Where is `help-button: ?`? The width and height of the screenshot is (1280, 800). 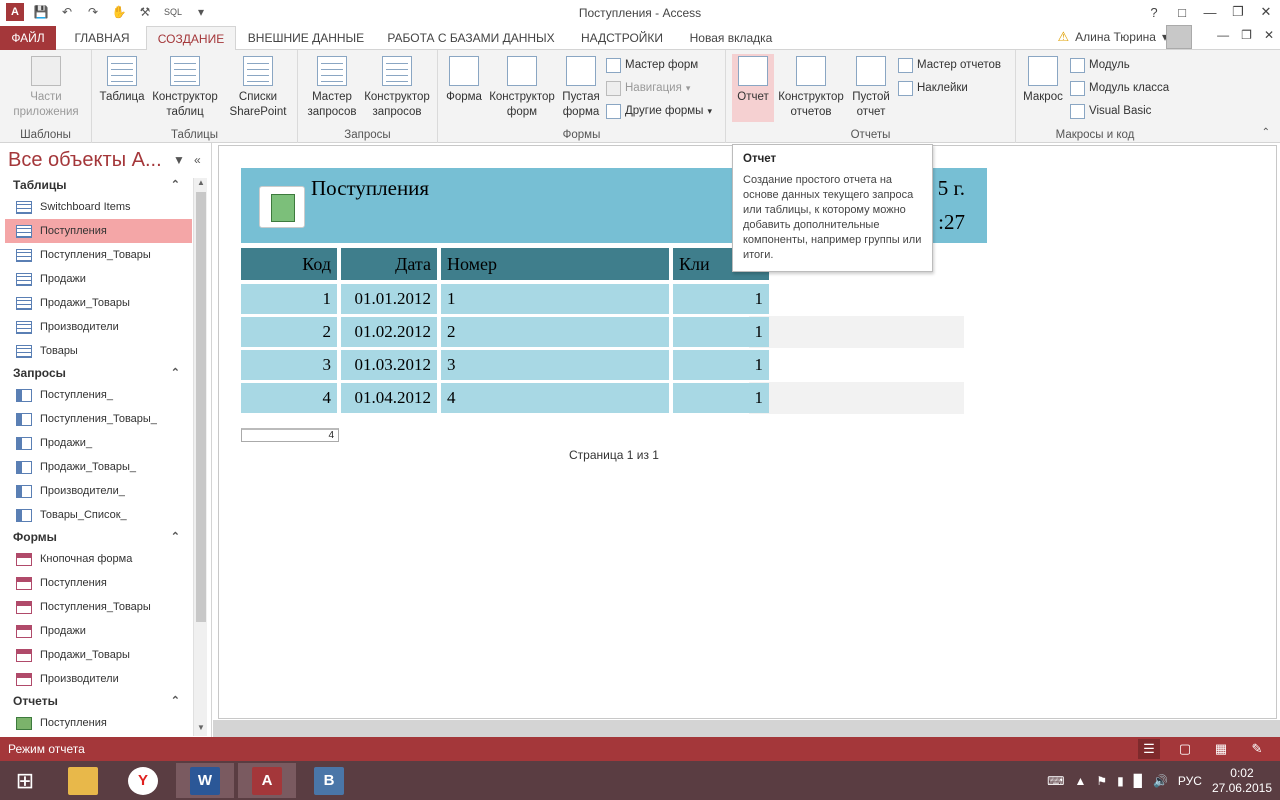
help-button: ? is located at coordinates (1154, 12).